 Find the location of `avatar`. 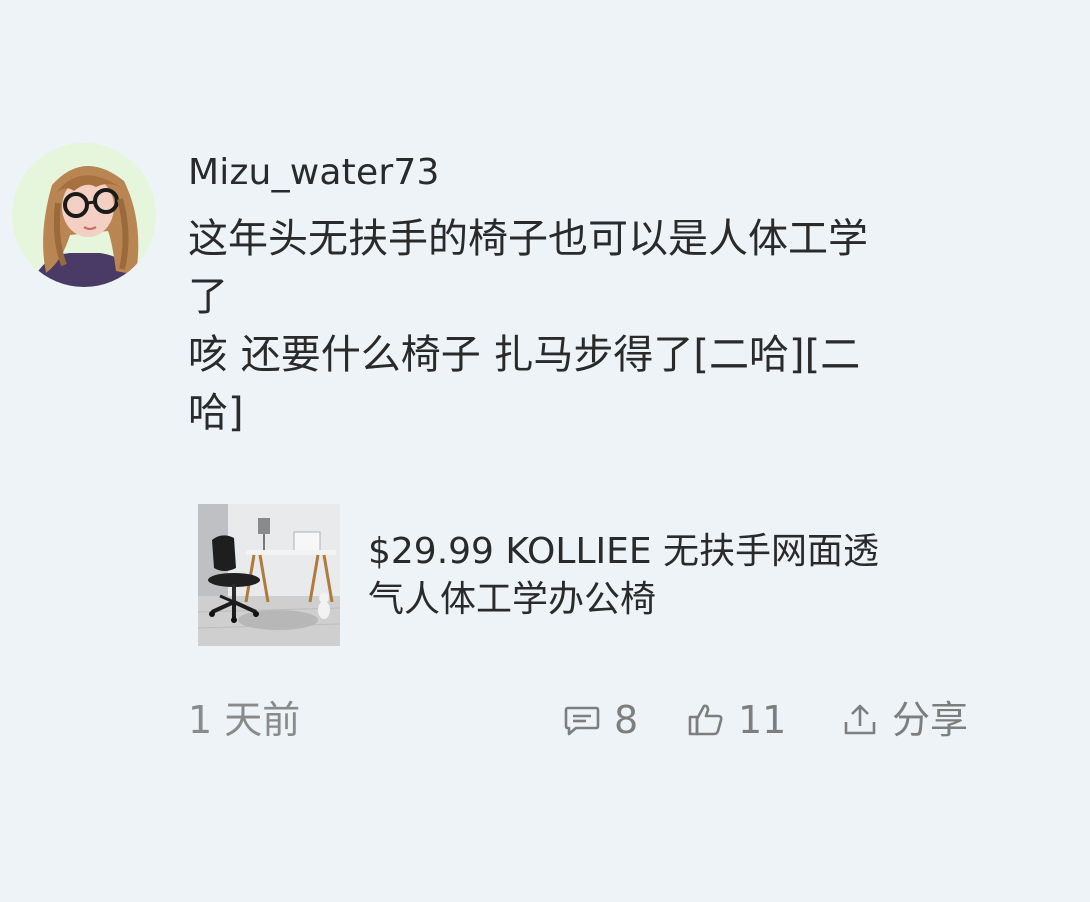

avatar is located at coordinates (84, 215).